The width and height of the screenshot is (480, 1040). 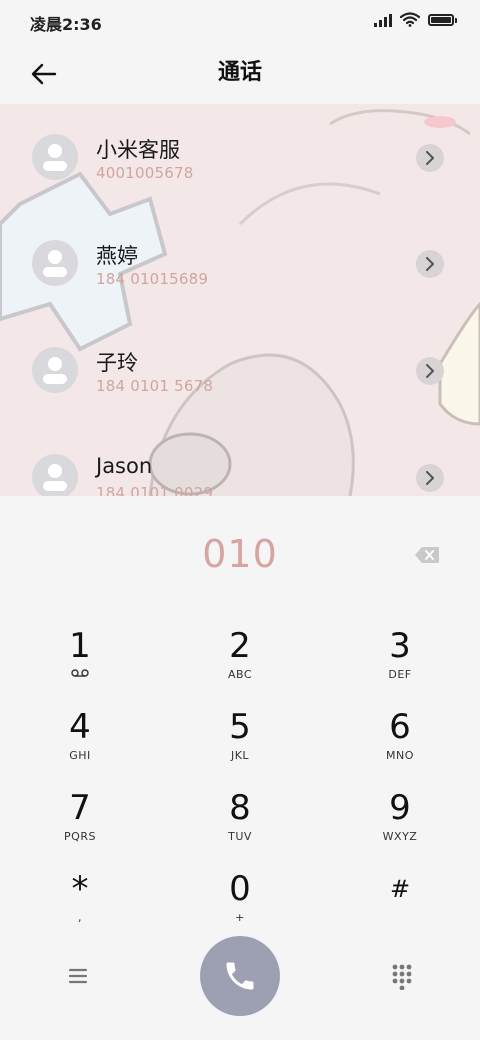 I want to click on key-digit: 4, so click(x=80, y=727).